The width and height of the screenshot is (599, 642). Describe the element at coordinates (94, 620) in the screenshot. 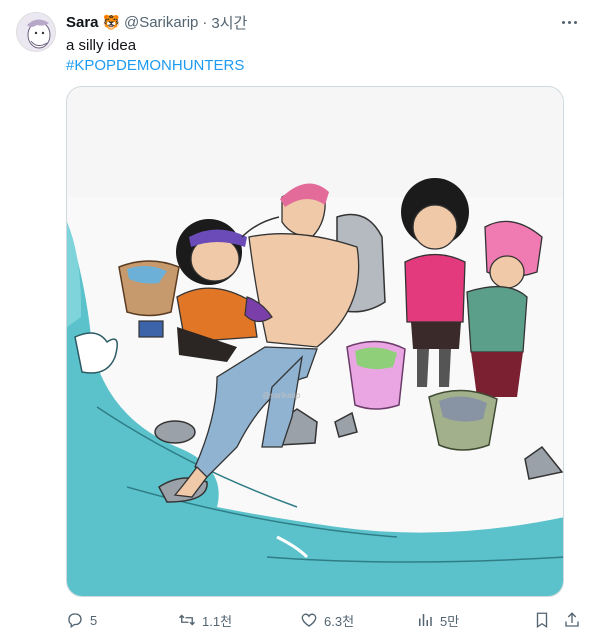

I see `reply-count: 5` at that location.